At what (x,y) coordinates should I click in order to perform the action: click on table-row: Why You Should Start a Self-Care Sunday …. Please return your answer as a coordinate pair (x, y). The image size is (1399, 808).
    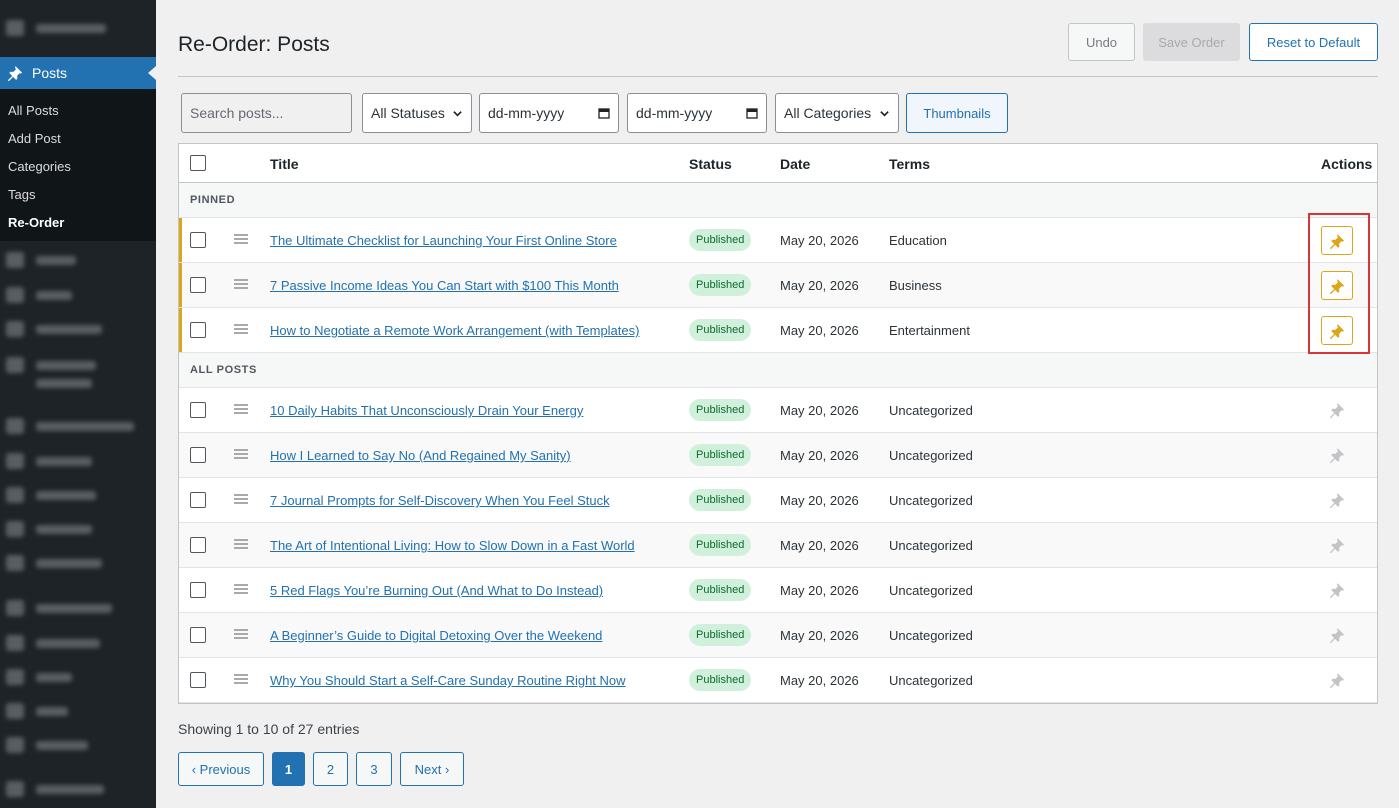
    Looking at the image, I should click on (778, 680).